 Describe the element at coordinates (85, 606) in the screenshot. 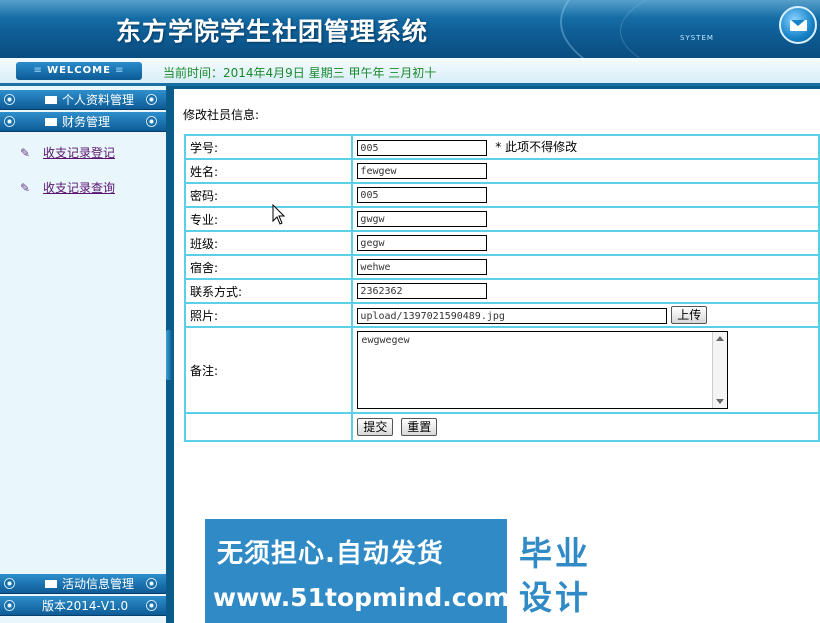

I see `version-label: 版本2014-V1.0` at that location.